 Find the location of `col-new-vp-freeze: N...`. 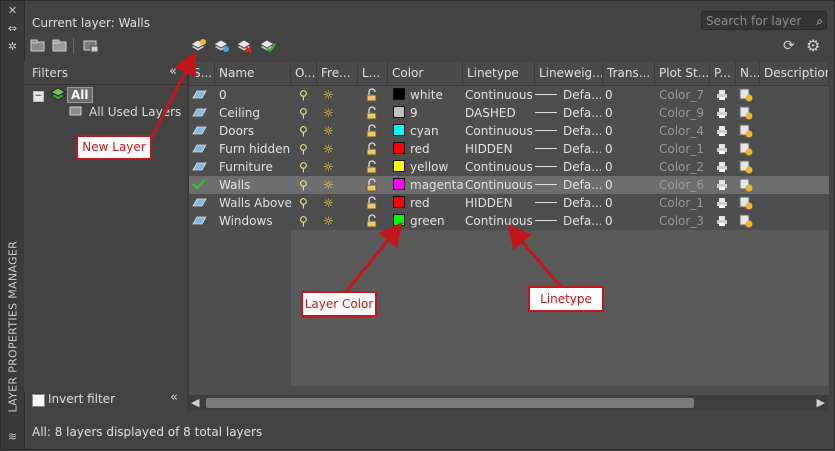

col-new-vp-freeze: N... is located at coordinates (748, 73).